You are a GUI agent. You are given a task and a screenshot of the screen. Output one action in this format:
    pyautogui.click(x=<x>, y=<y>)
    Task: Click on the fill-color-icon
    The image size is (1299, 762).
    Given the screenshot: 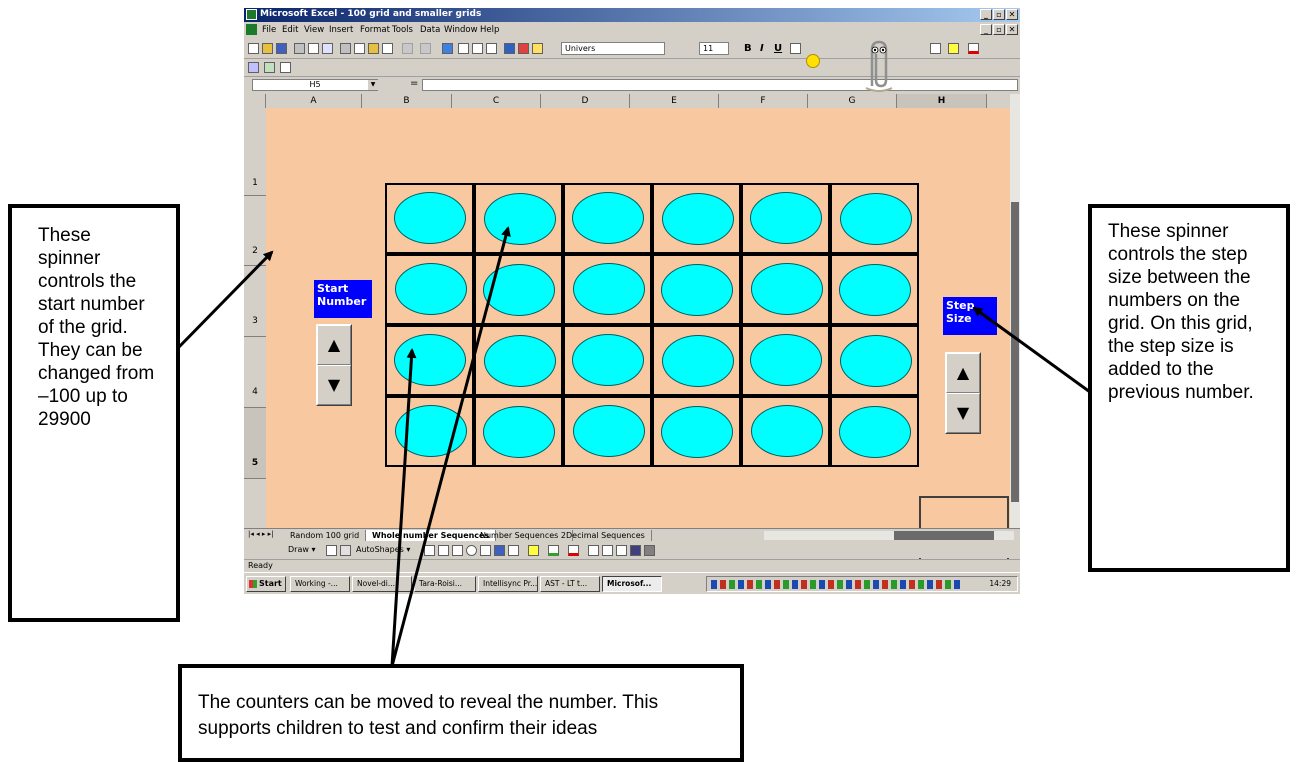 What is the action you would take?
    pyautogui.click(x=953, y=48)
    